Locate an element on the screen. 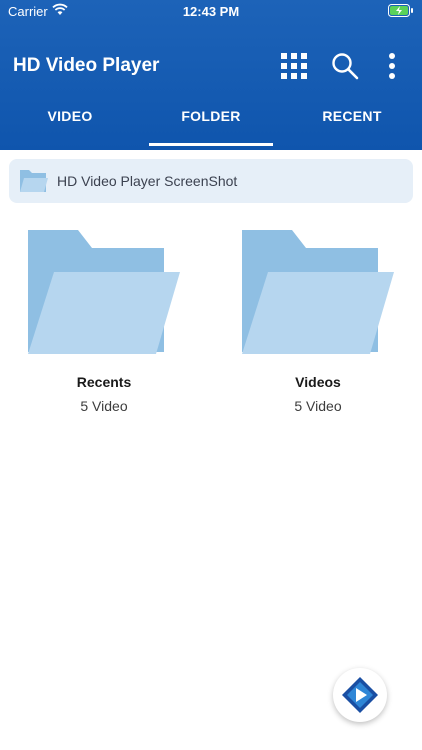 This screenshot has height=750, width=422. play-logo-button is located at coordinates (360, 695).